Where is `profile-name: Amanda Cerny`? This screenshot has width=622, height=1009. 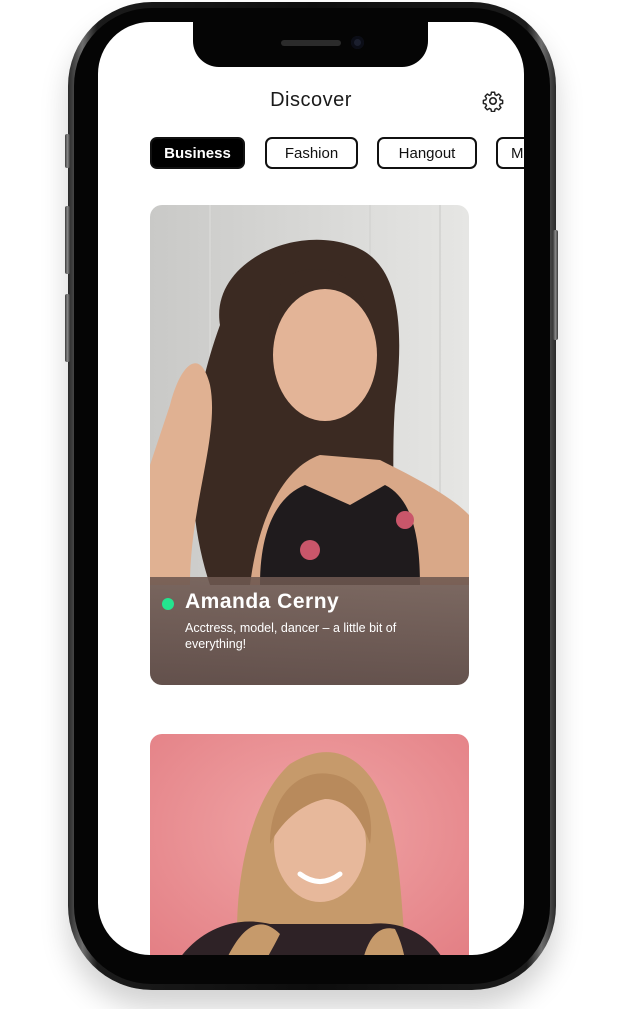
profile-name: Amanda Cerny is located at coordinates (262, 601).